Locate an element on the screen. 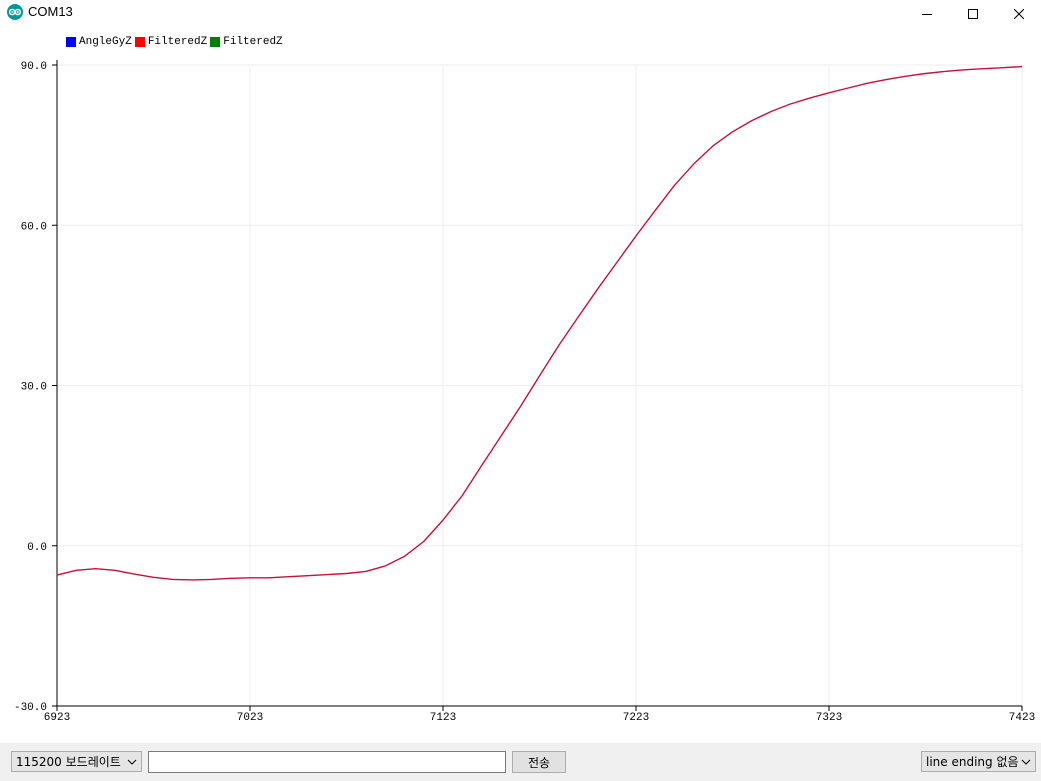 The image size is (1041, 781). x-tick-label: 7123 is located at coordinates (443, 718).